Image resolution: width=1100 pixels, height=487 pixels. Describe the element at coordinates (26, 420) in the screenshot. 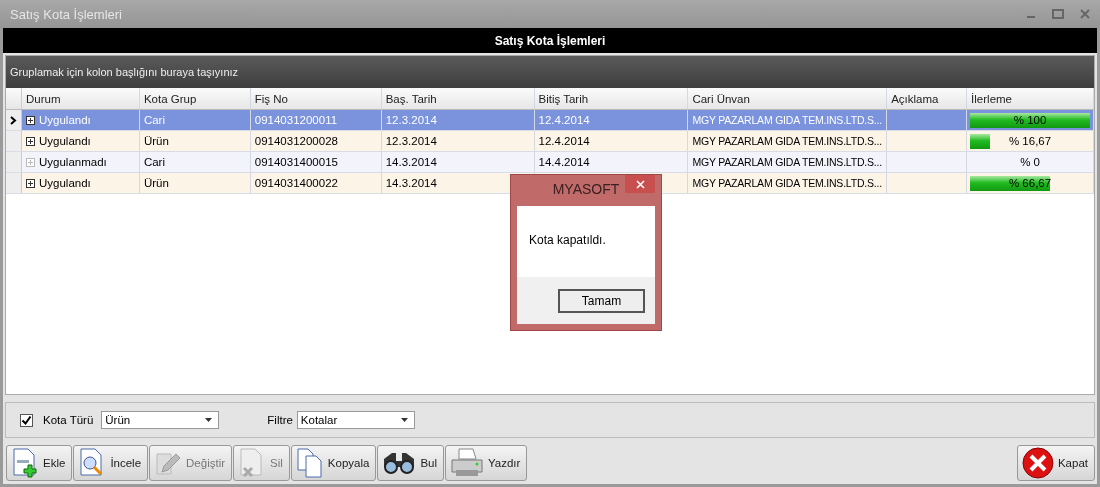

I see `checkbox` at that location.